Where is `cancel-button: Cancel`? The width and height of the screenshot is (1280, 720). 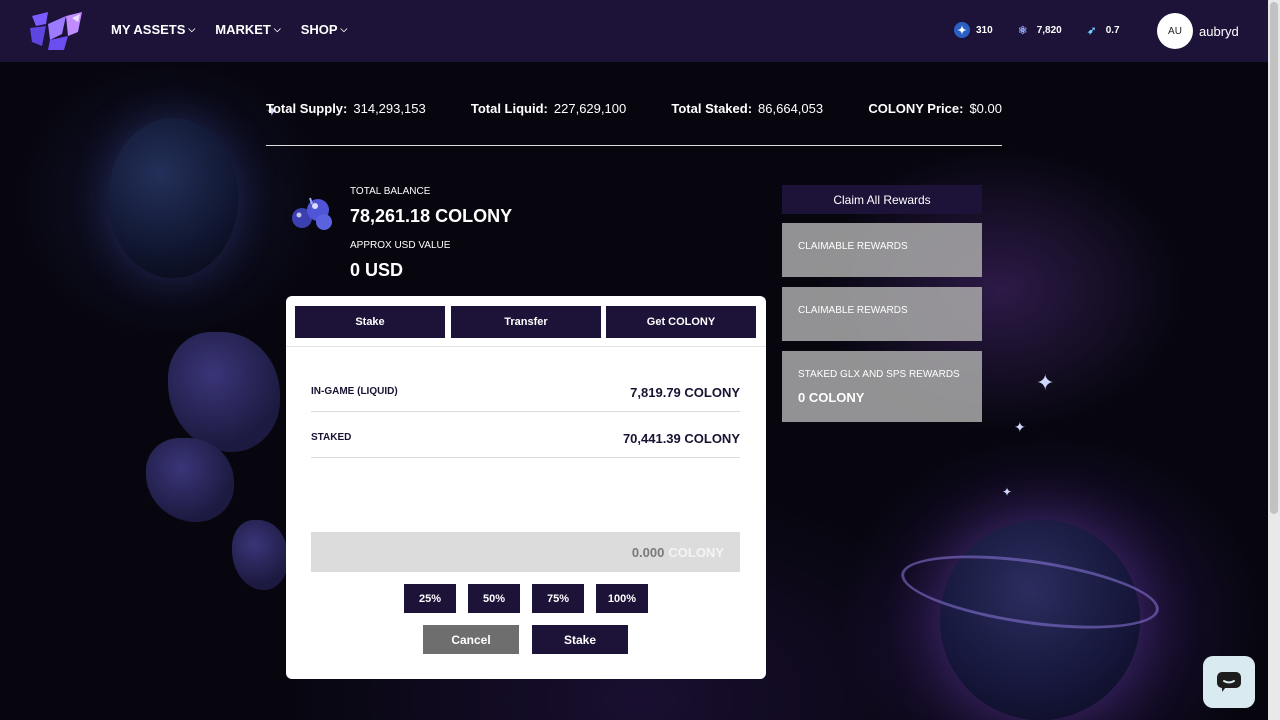
cancel-button: Cancel is located at coordinates (471, 639).